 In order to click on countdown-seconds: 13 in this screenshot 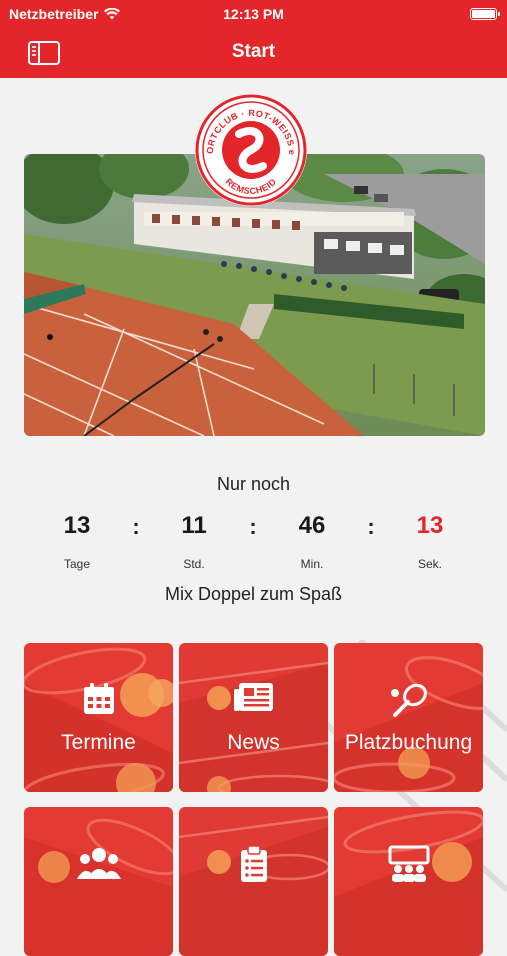, I will do `click(430, 525)`.